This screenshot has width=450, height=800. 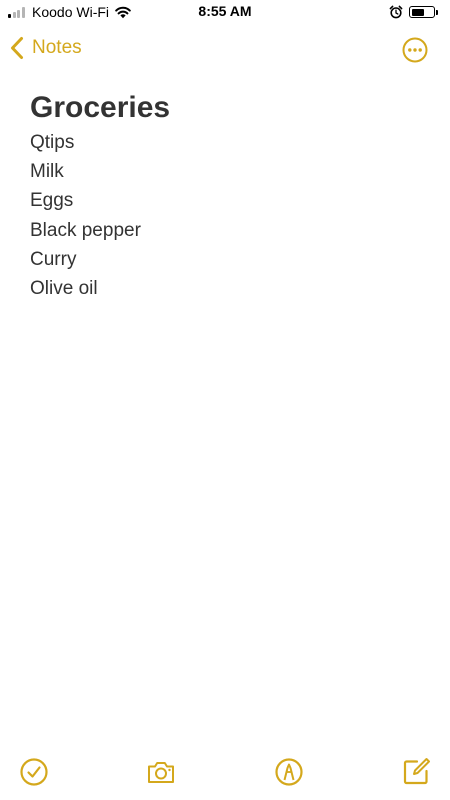 I want to click on markup-icon, so click(x=289, y=772).